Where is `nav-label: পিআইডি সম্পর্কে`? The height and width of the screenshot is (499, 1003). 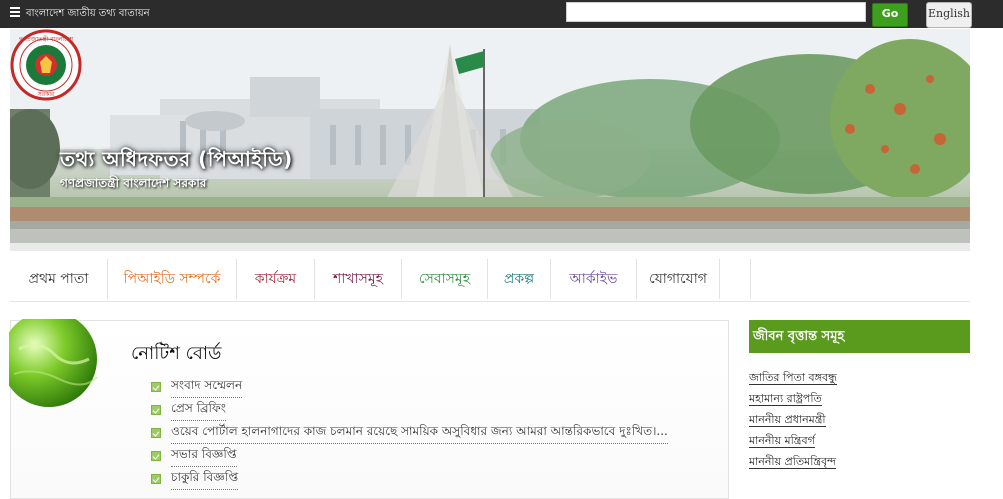 nav-label: পিআইডি সম্পর্কে is located at coordinates (172, 279).